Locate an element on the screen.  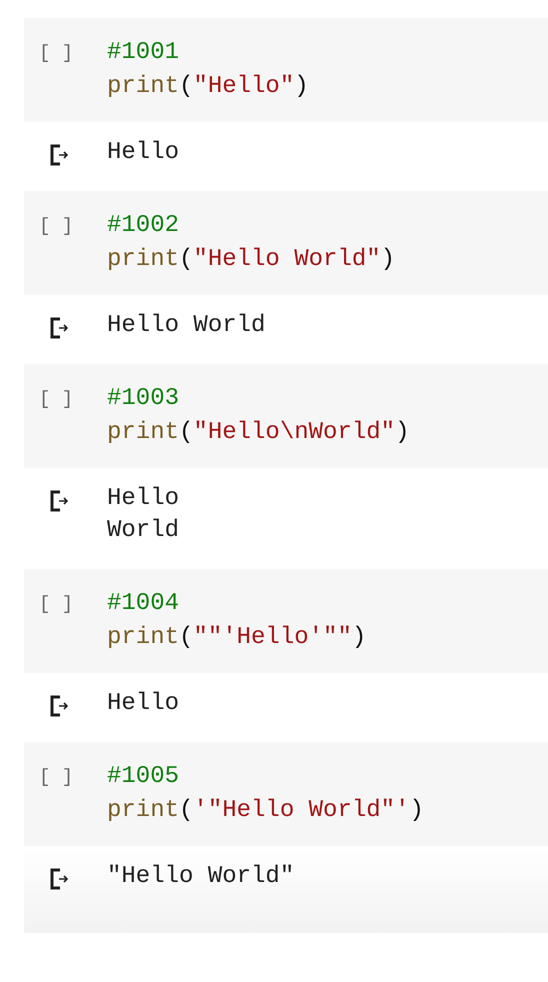
code-cell: [ ] #1003 print("Hello\nWorld") is located at coordinates (286, 416).